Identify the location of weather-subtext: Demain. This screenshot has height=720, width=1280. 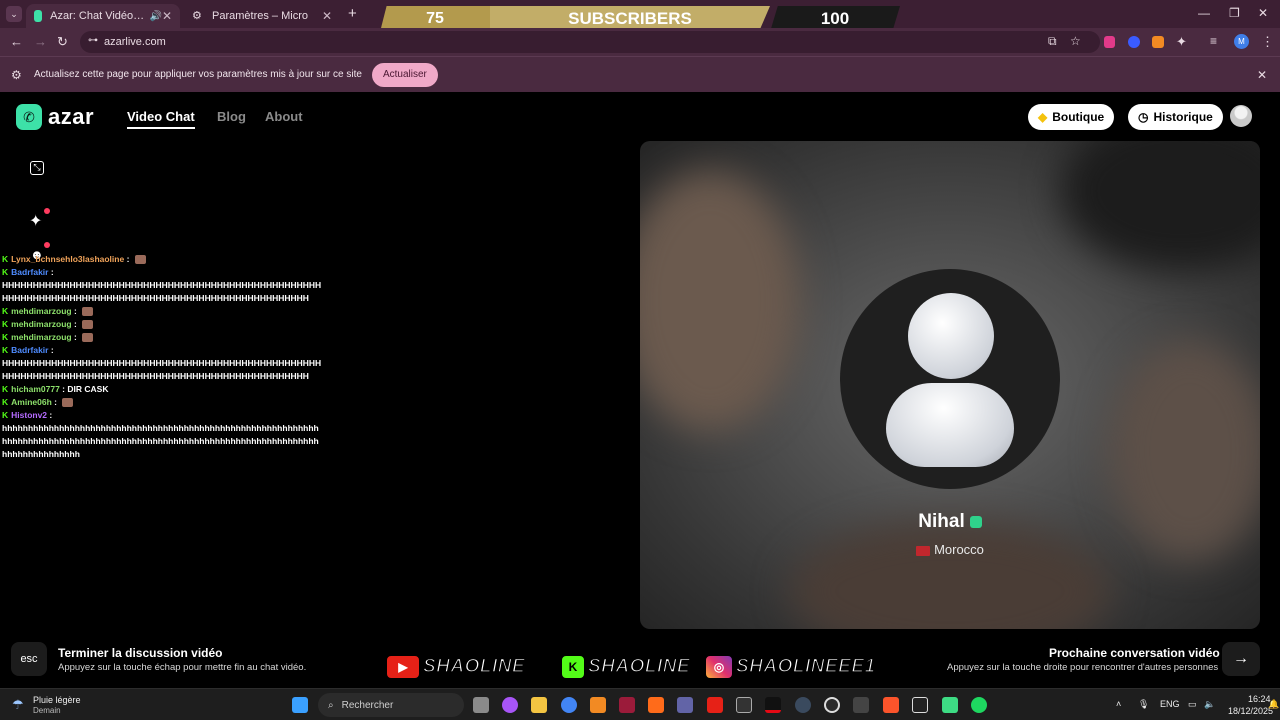
(47, 710).